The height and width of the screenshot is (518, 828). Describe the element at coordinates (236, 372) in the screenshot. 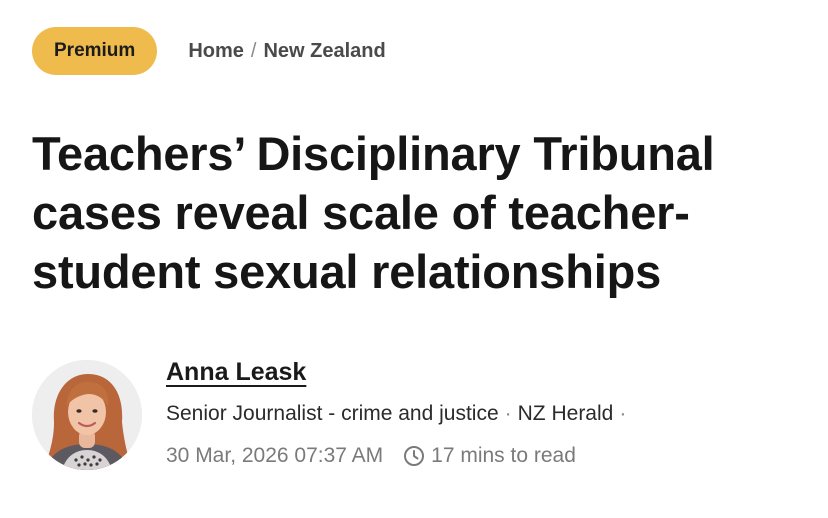

I see `author-name-link: Anna Leask` at that location.